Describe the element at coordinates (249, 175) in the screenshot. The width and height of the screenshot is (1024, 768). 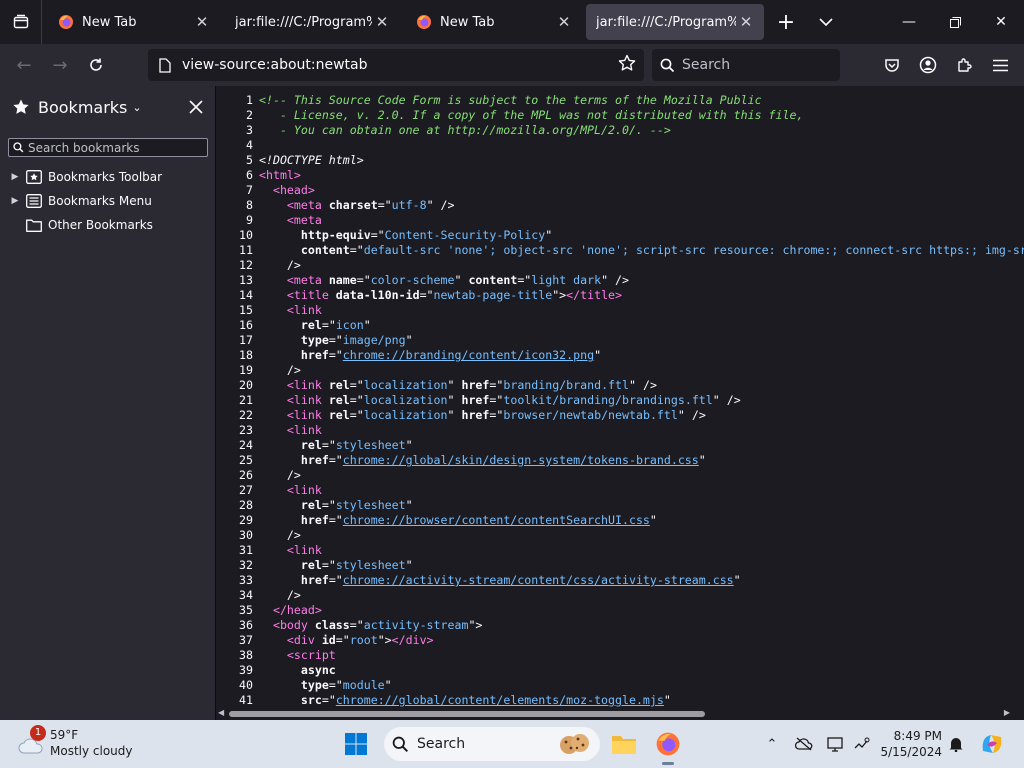
I see `line-number: 6` at that location.